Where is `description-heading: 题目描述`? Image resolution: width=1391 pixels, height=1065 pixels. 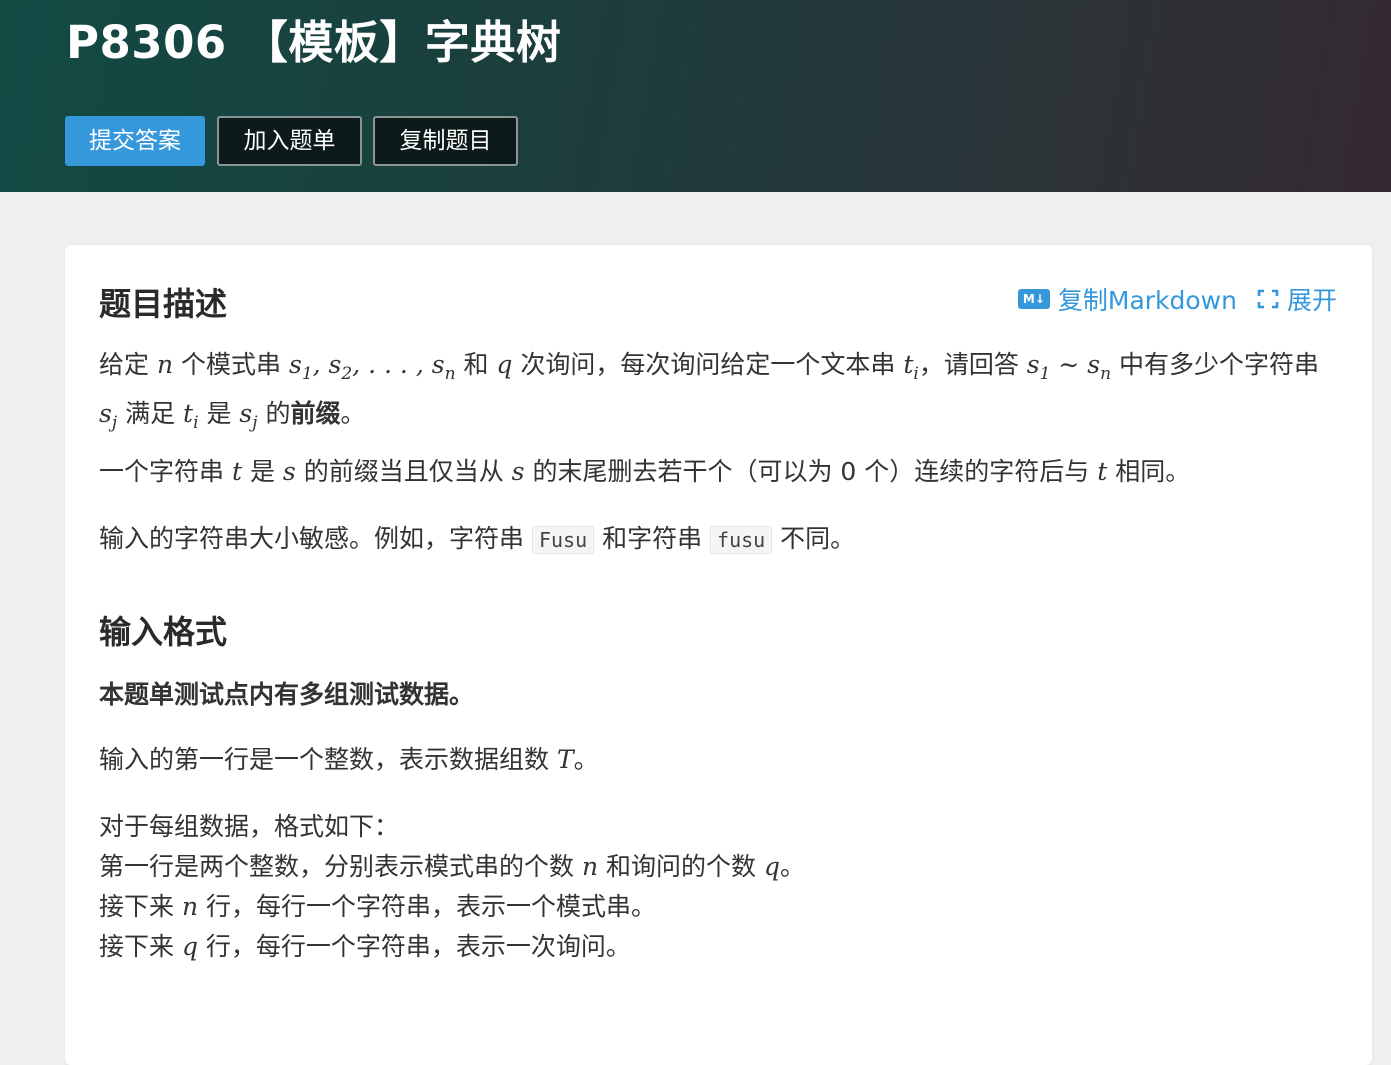 description-heading: 题目描述 is located at coordinates (163, 304).